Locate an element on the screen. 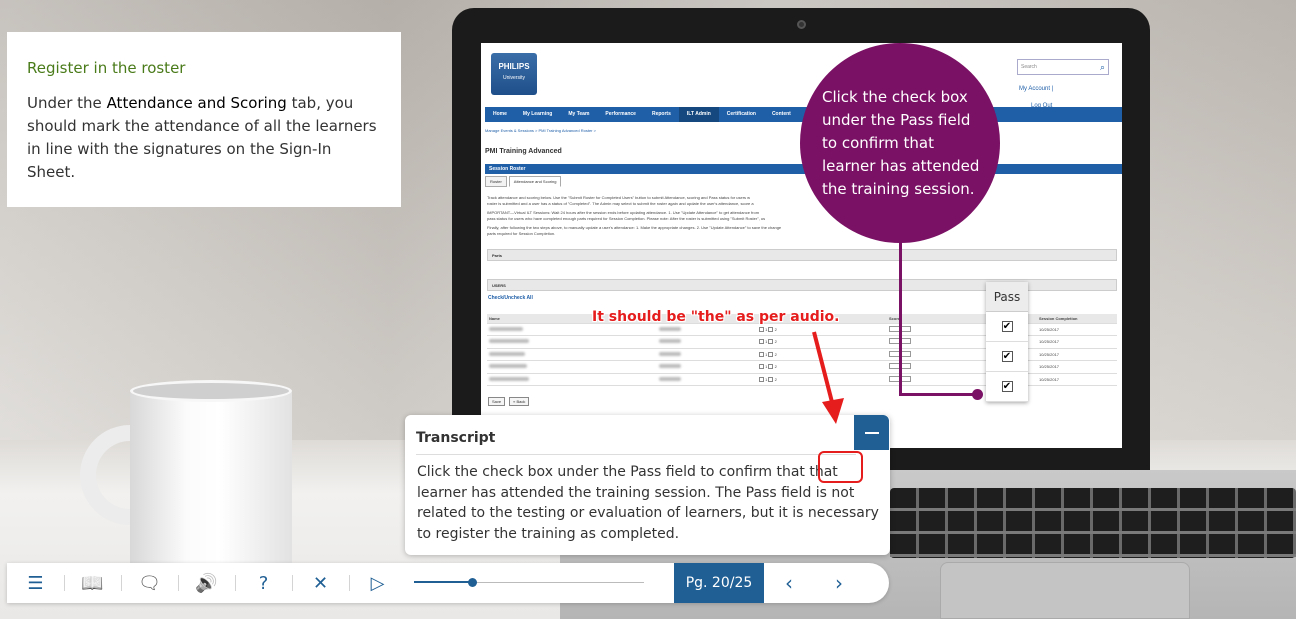  previous-page-button: ‹ is located at coordinates (789, 583).